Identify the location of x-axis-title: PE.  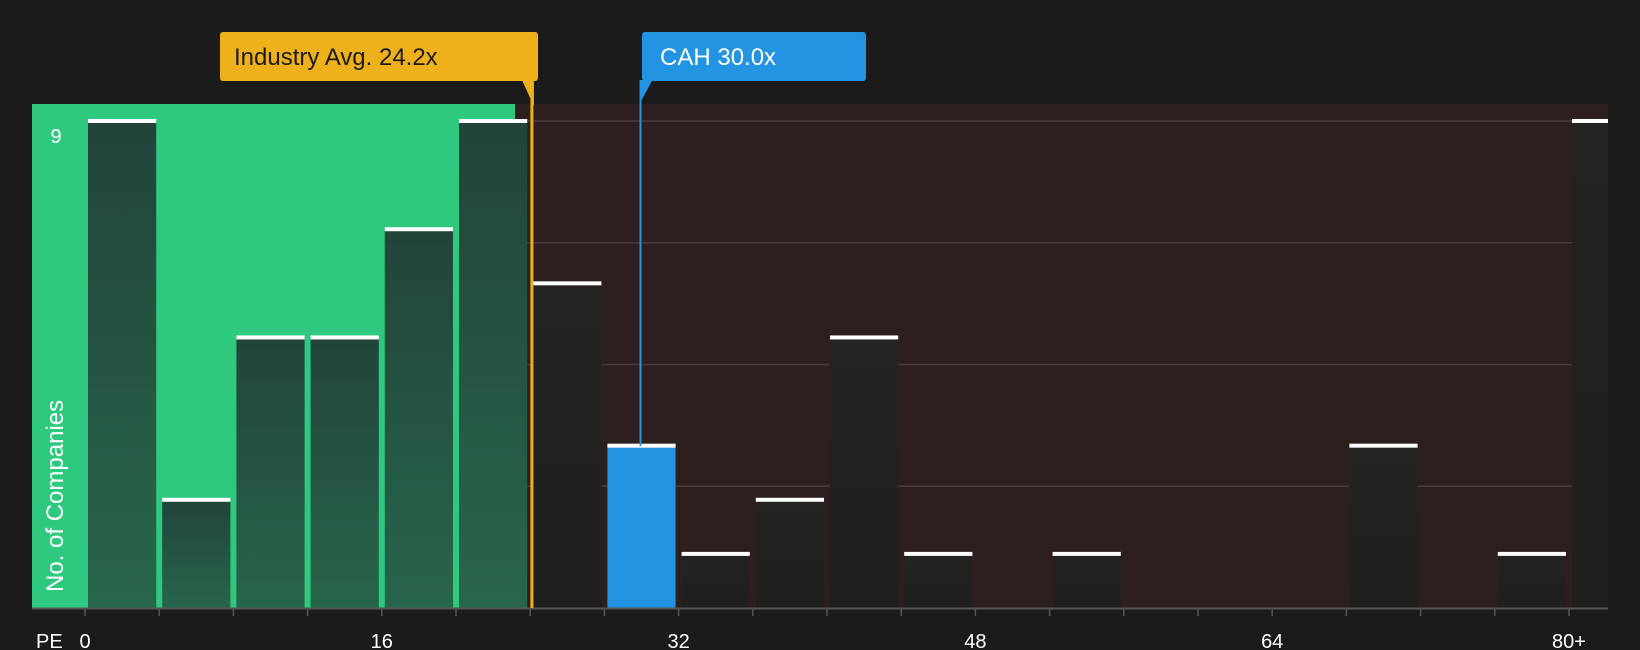
(49, 640).